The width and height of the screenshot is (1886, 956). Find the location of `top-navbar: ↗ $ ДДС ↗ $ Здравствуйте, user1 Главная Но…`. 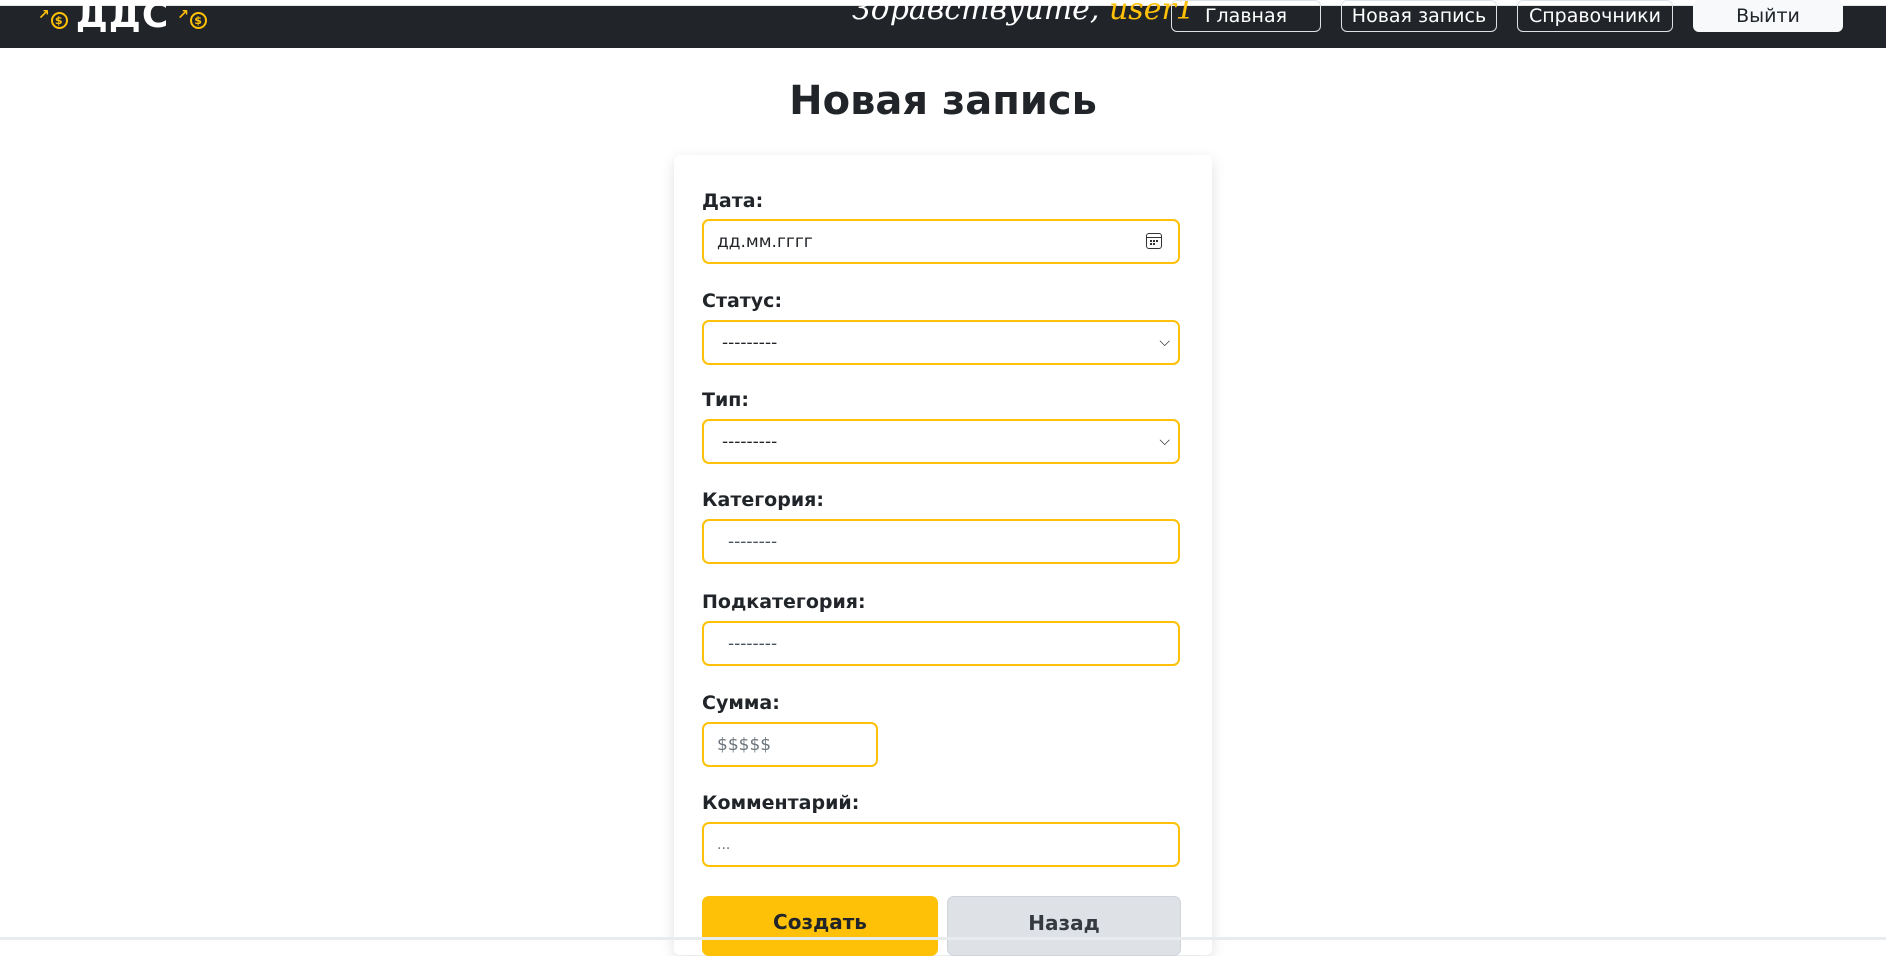

top-navbar: ↗ $ ДДС ↗ $ Здравствуйте, user1 Главная Но… is located at coordinates (943, 24).